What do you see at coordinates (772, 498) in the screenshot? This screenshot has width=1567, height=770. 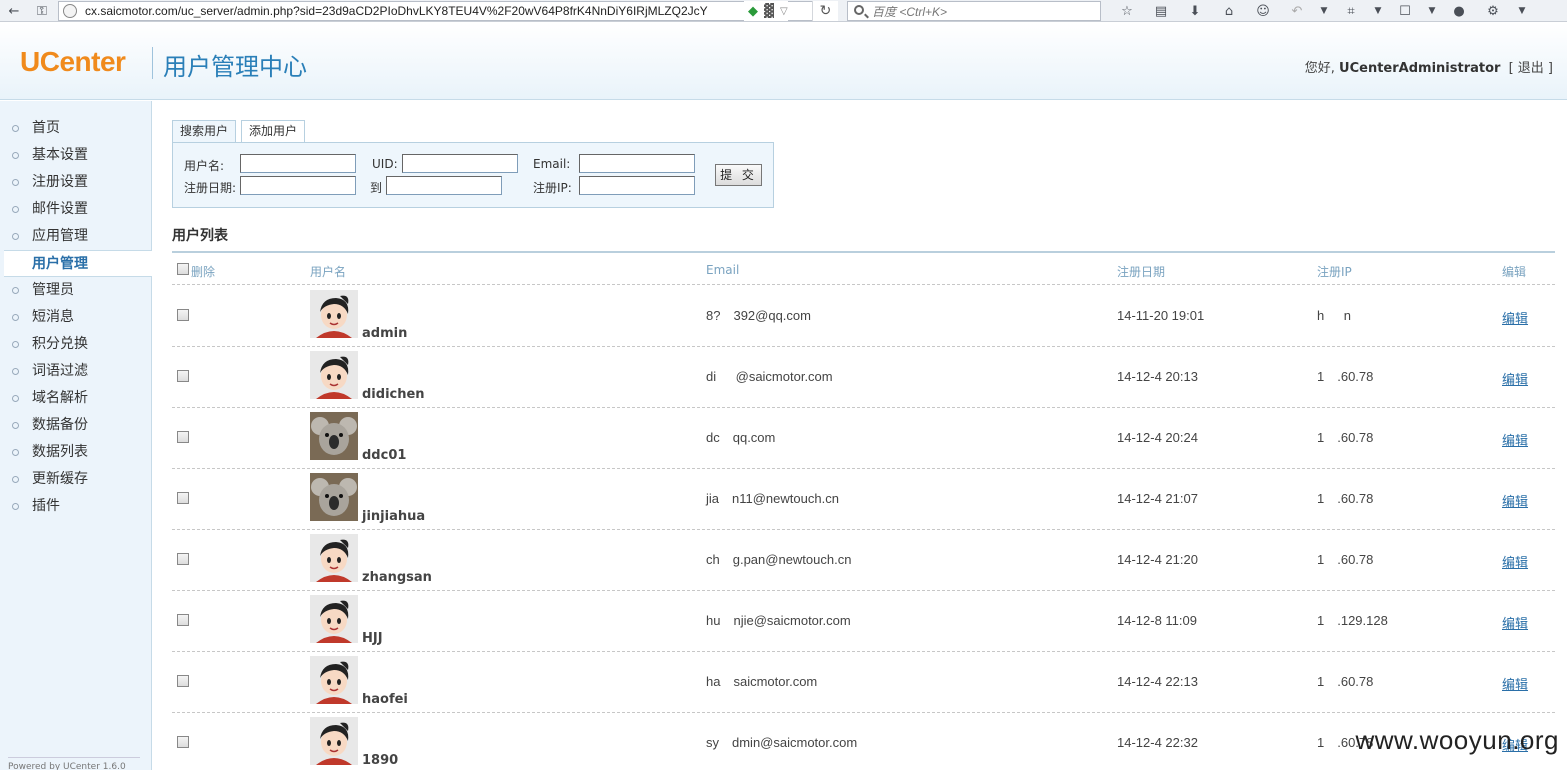 I see `email-text: jia n11@newtouch.cn` at bounding box center [772, 498].